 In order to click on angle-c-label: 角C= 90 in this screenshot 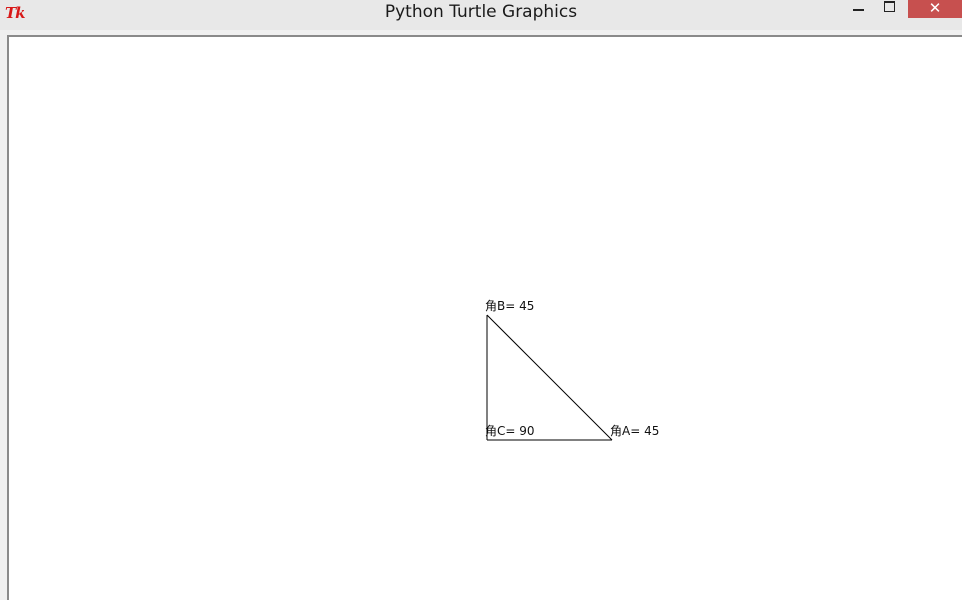, I will do `click(510, 431)`.